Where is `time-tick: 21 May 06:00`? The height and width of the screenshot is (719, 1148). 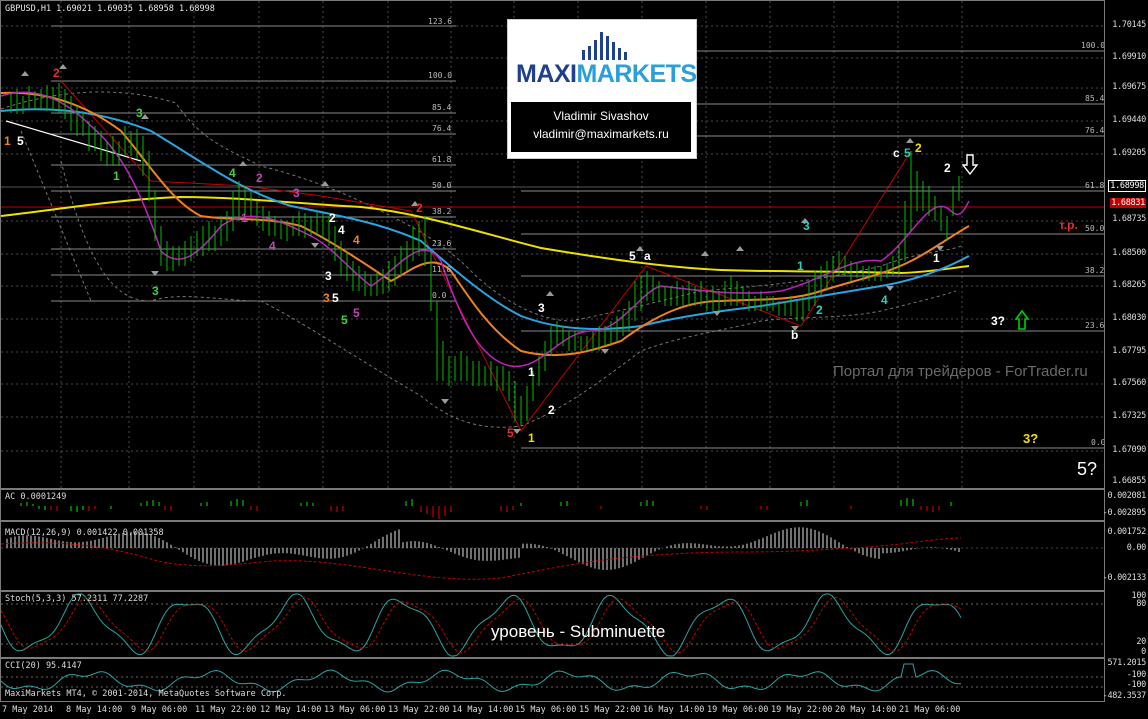 time-tick: 21 May 06:00 is located at coordinates (930, 710).